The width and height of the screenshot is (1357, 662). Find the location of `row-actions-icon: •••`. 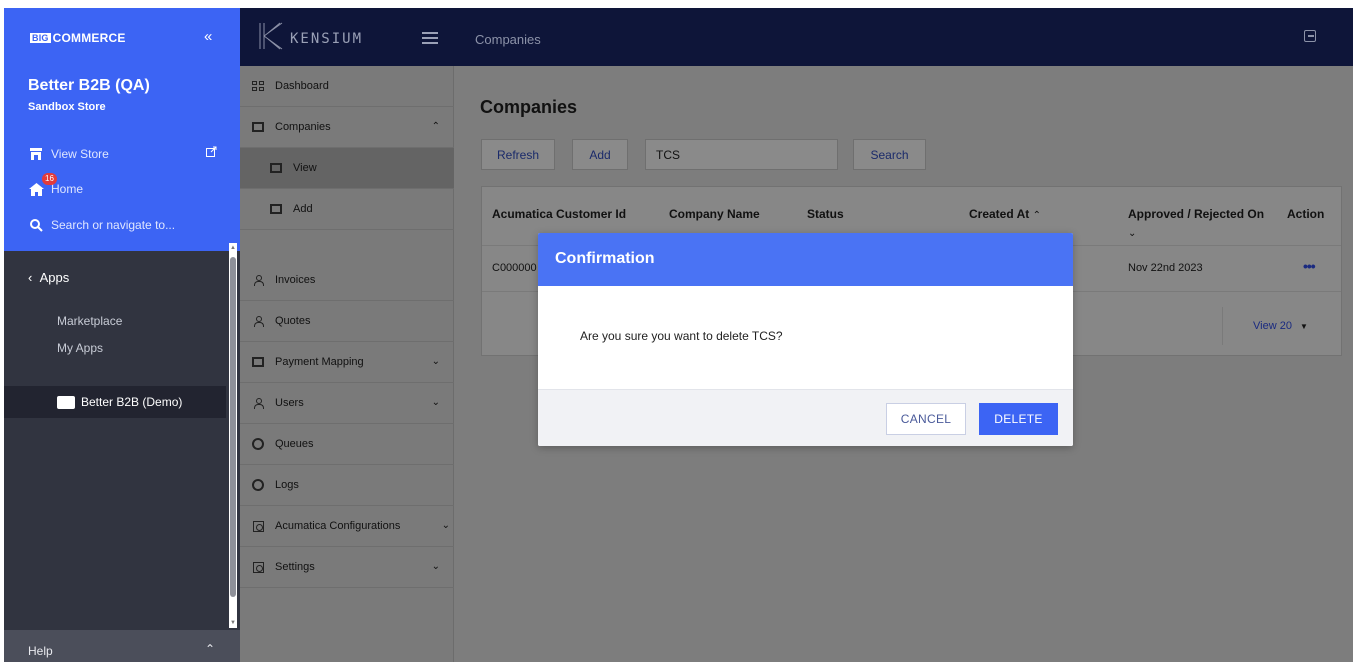

row-actions-icon: ••• is located at coordinates (1309, 266).